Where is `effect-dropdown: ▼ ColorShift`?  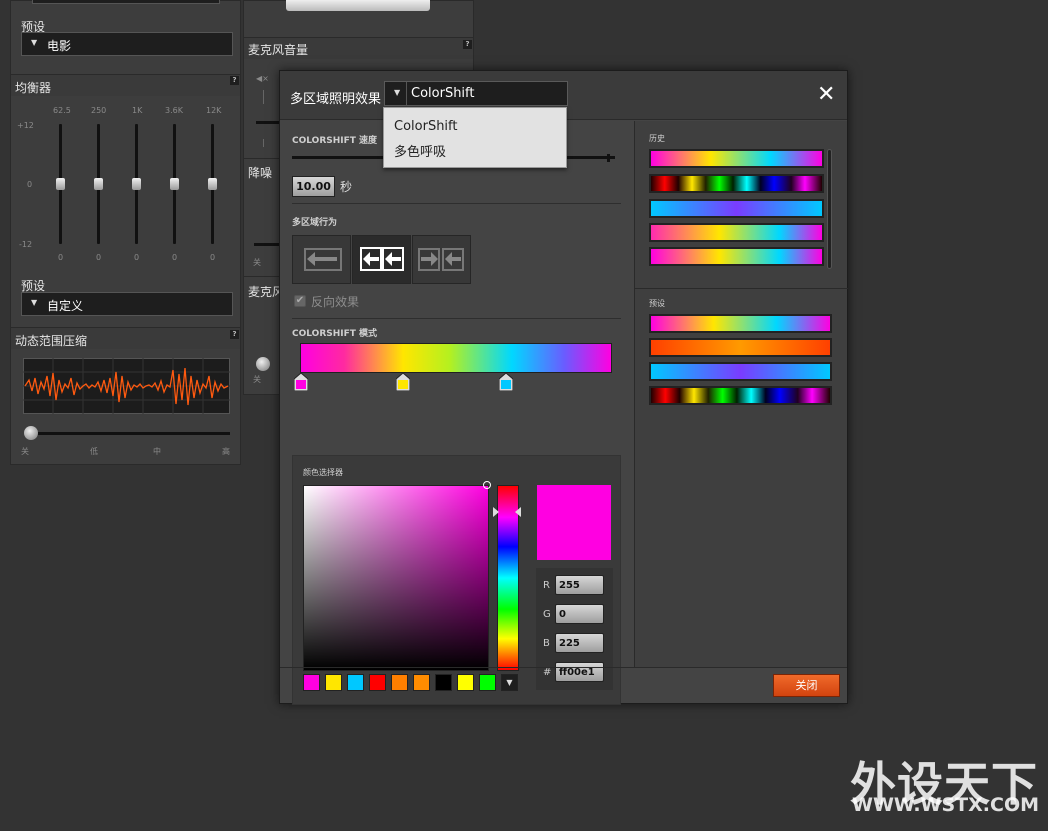 effect-dropdown: ▼ ColorShift is located at coordinates (476, 93).